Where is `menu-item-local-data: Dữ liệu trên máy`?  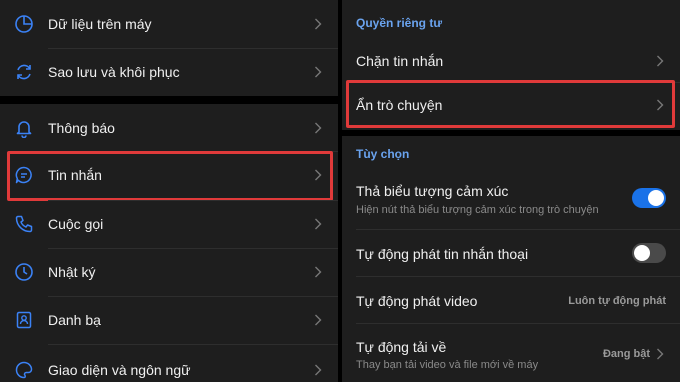
menu-item-local-data: Dữ liệu trên máy is located at coordinates (169, 24).